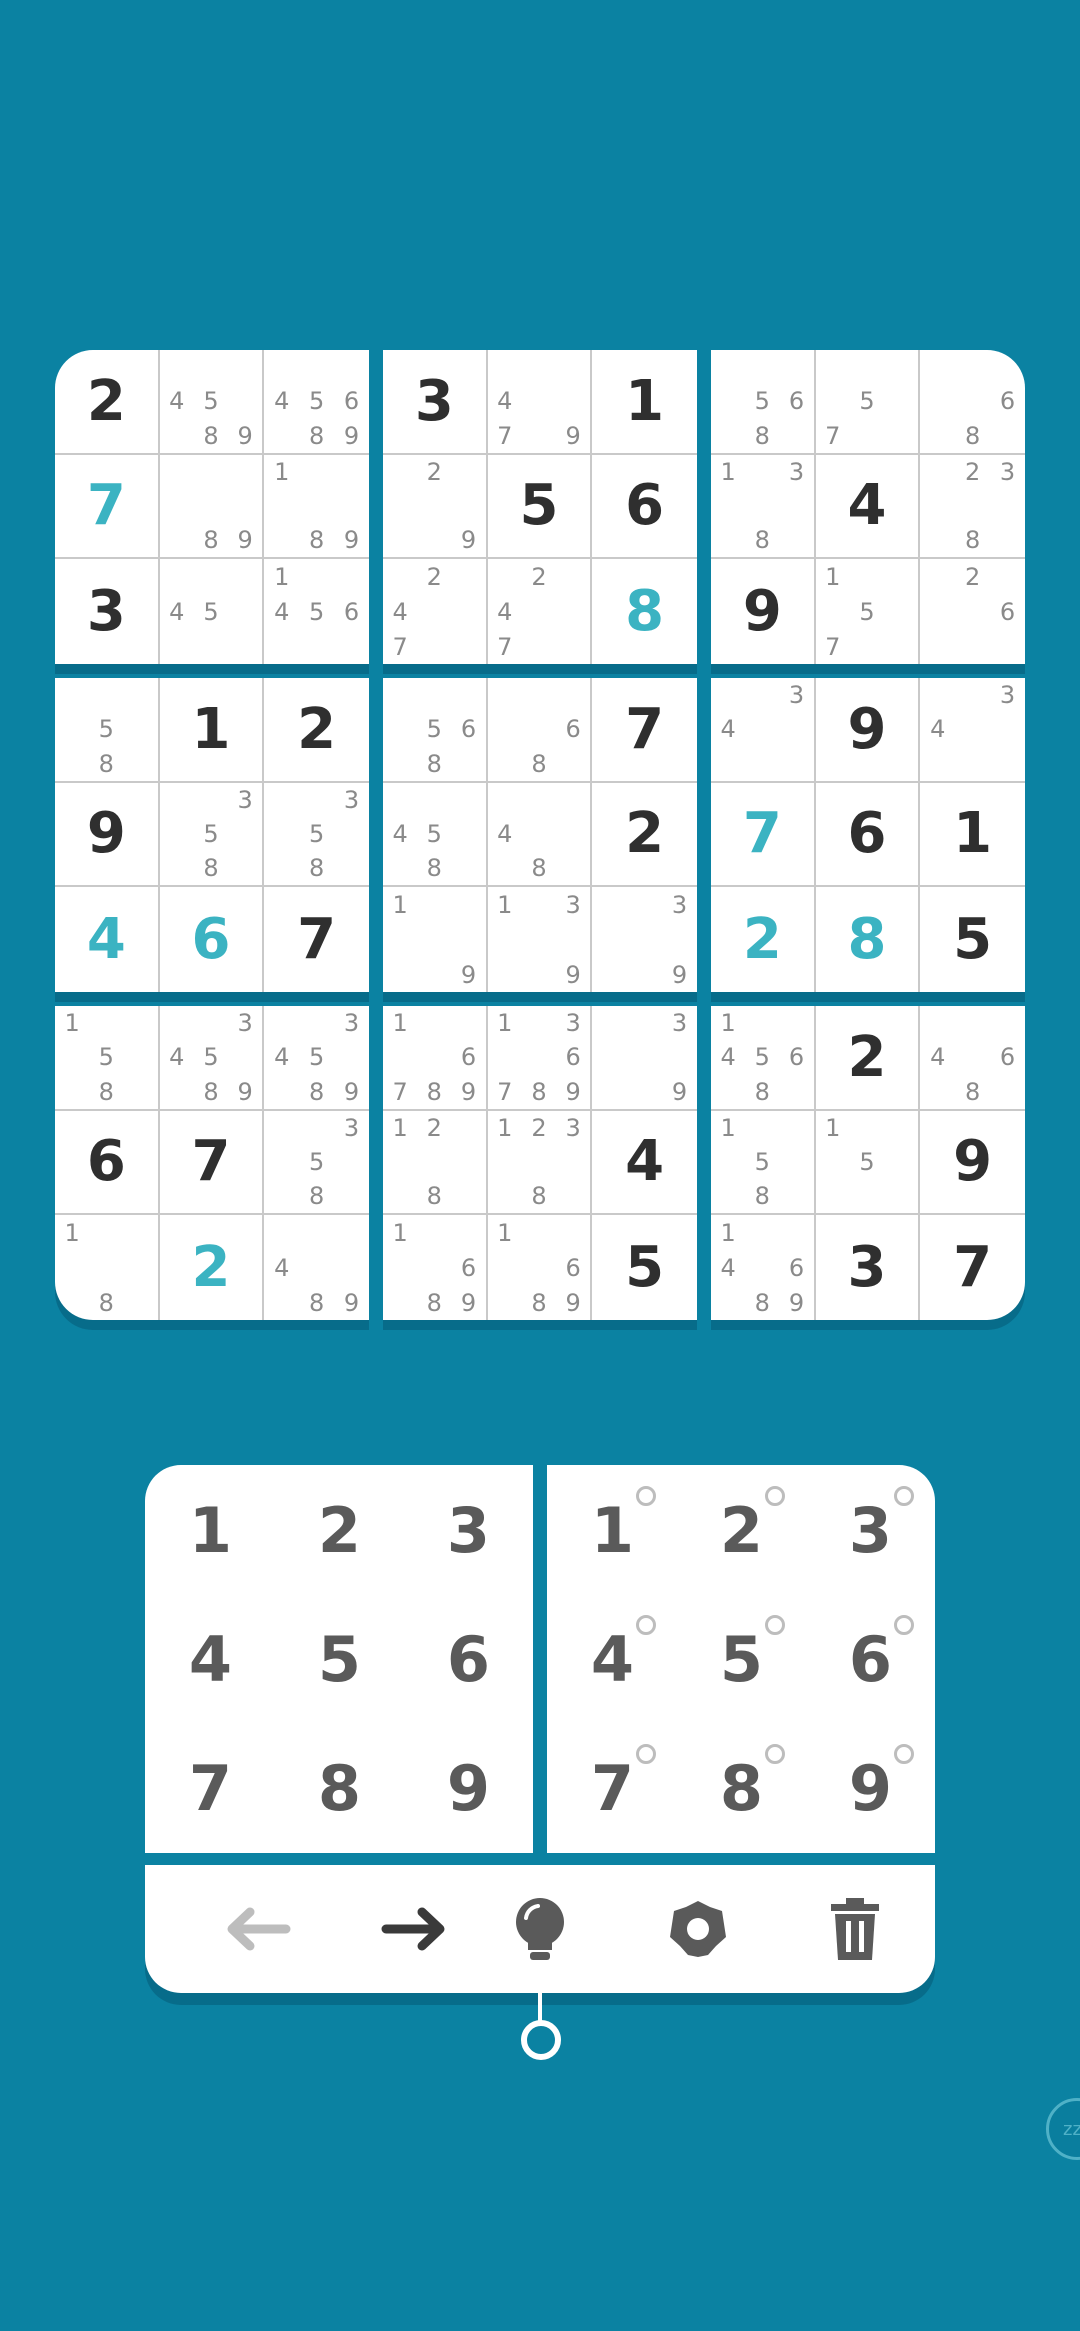 The width and height of the screenshot is (1080, 2331). What do you see at coordinates (435, 507) in the screenshot?
I see `sudoku-cell: 29` at bounding box center [435, 507].